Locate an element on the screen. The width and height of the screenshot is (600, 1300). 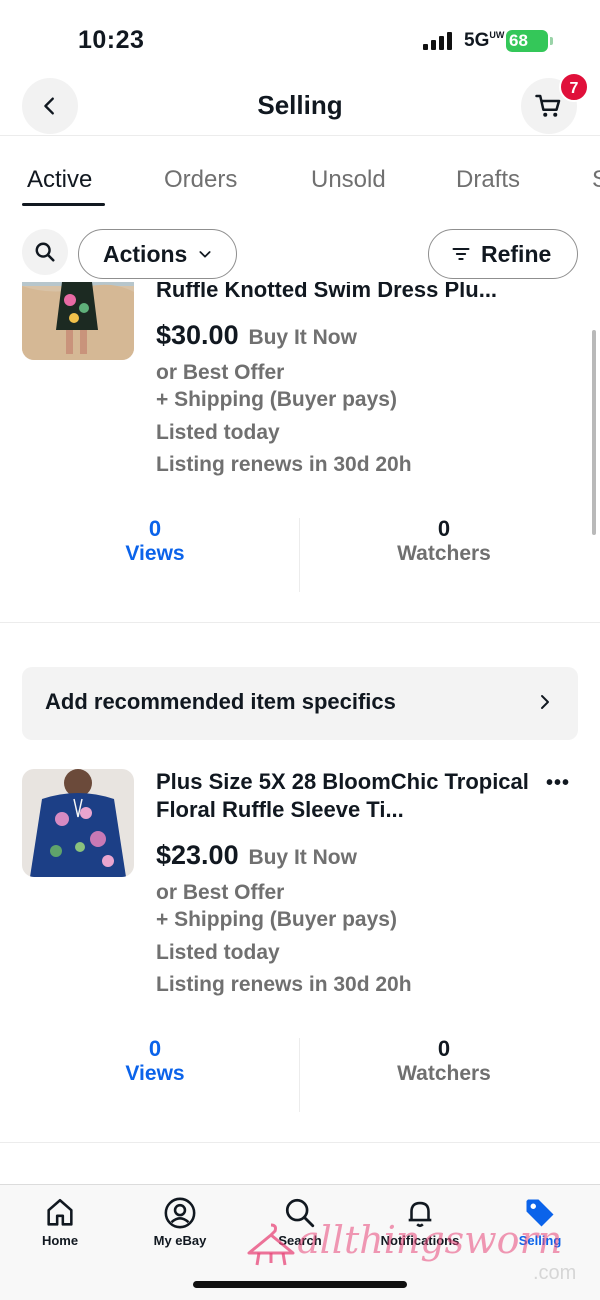
header: Selling 7 is located at coordinates (300, 104).